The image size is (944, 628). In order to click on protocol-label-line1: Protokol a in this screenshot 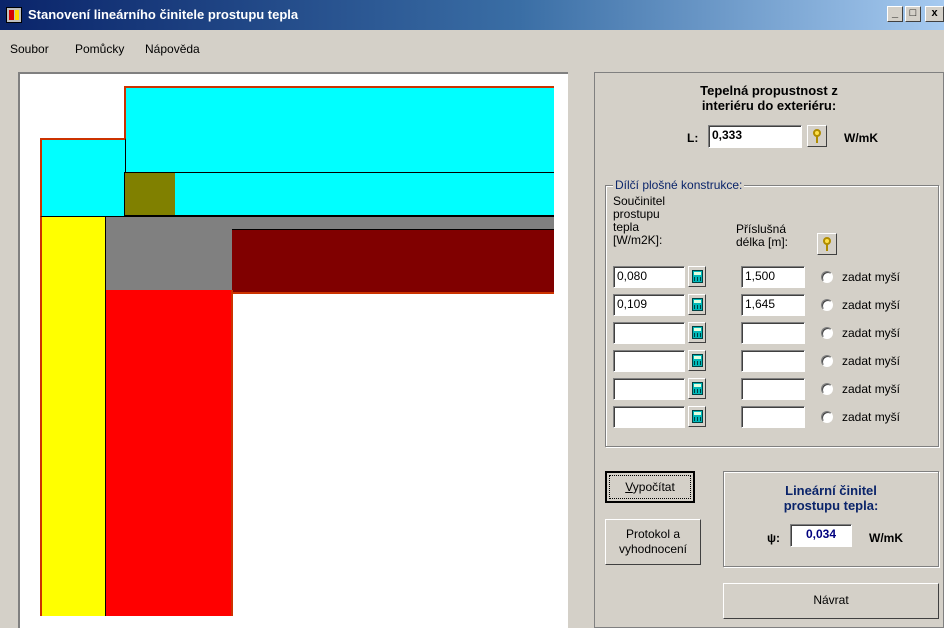, I will do `click(653, 534)`.